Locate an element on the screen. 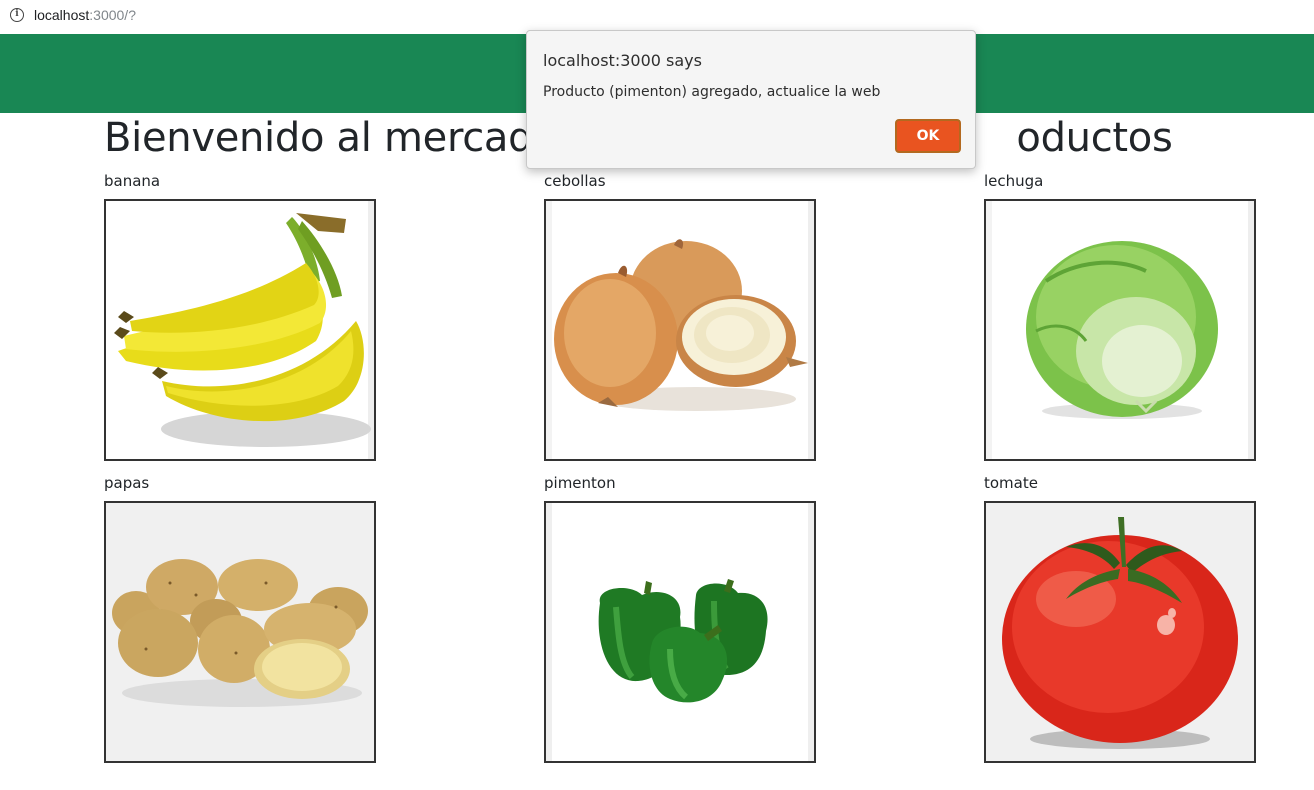  product-image-tomate is located at coordinates (1120, 632).